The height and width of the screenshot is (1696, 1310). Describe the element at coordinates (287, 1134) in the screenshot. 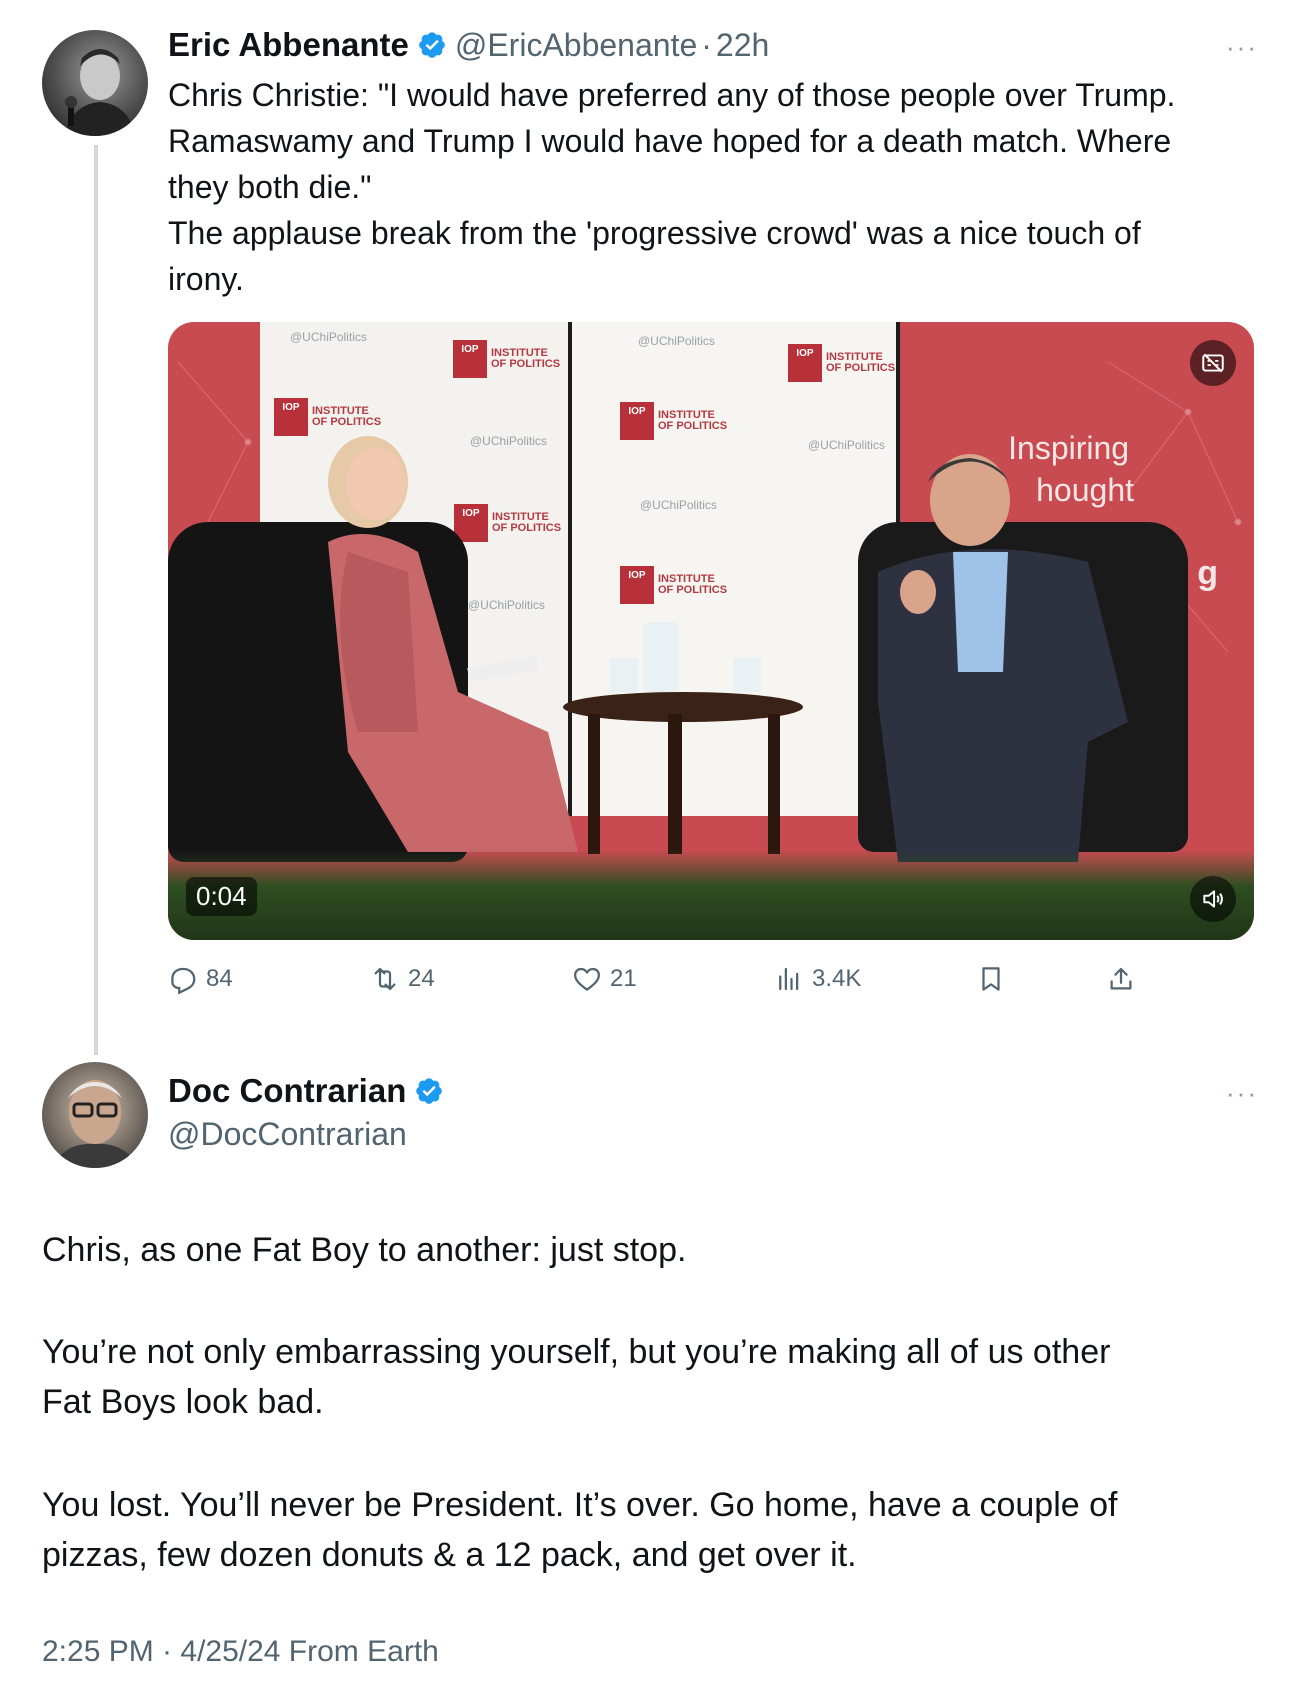

I see `author-handle: @DocContrarian` at that location.